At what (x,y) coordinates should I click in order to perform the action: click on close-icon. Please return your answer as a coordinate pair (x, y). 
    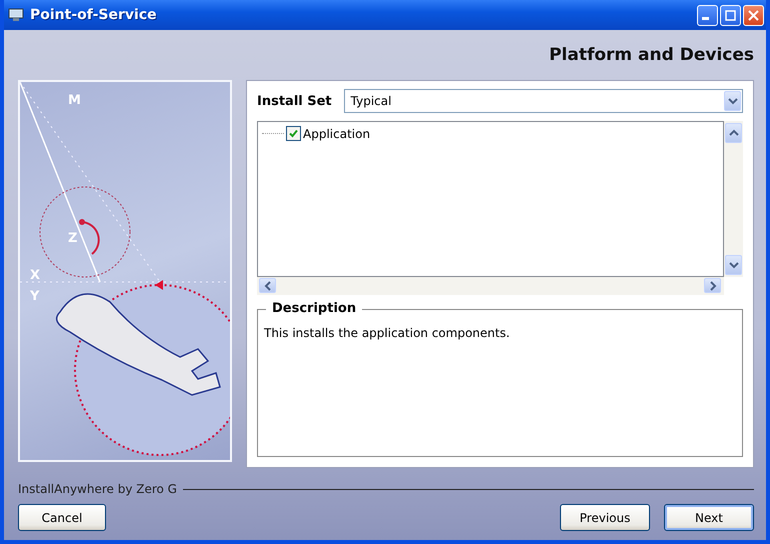
    Looking at the image, I should click on (753, 15).